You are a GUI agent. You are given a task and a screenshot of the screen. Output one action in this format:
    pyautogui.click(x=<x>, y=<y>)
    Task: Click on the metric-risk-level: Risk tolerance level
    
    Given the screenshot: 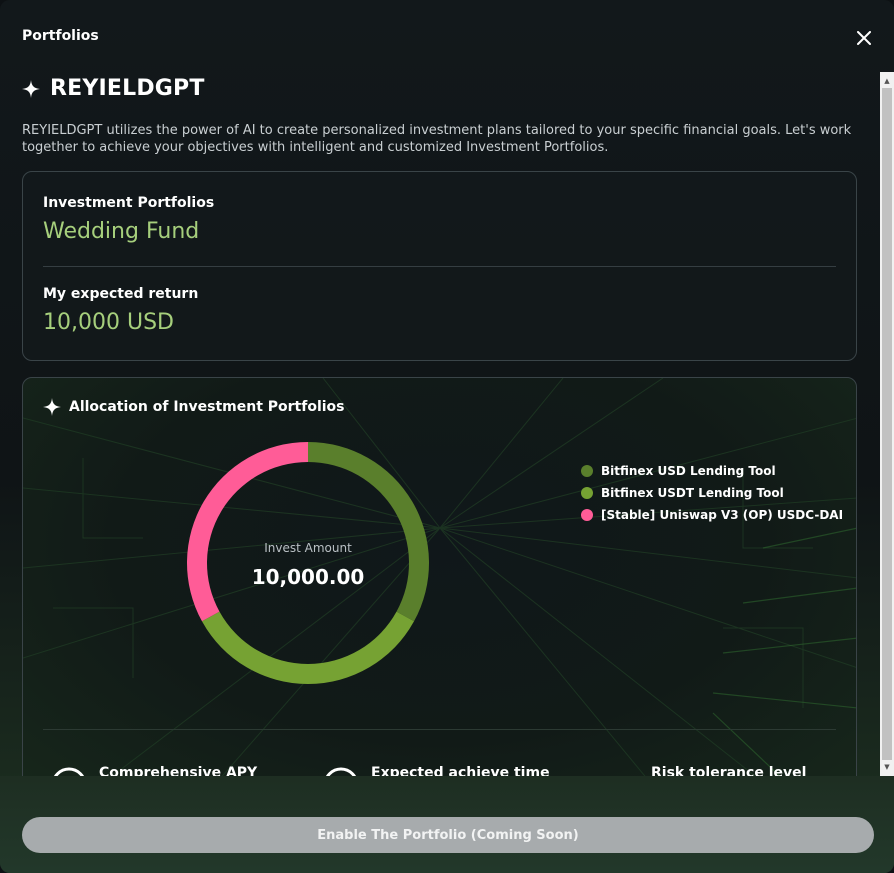 What is the action you would take?
    pyautogui.click(x=728, y=770)
    